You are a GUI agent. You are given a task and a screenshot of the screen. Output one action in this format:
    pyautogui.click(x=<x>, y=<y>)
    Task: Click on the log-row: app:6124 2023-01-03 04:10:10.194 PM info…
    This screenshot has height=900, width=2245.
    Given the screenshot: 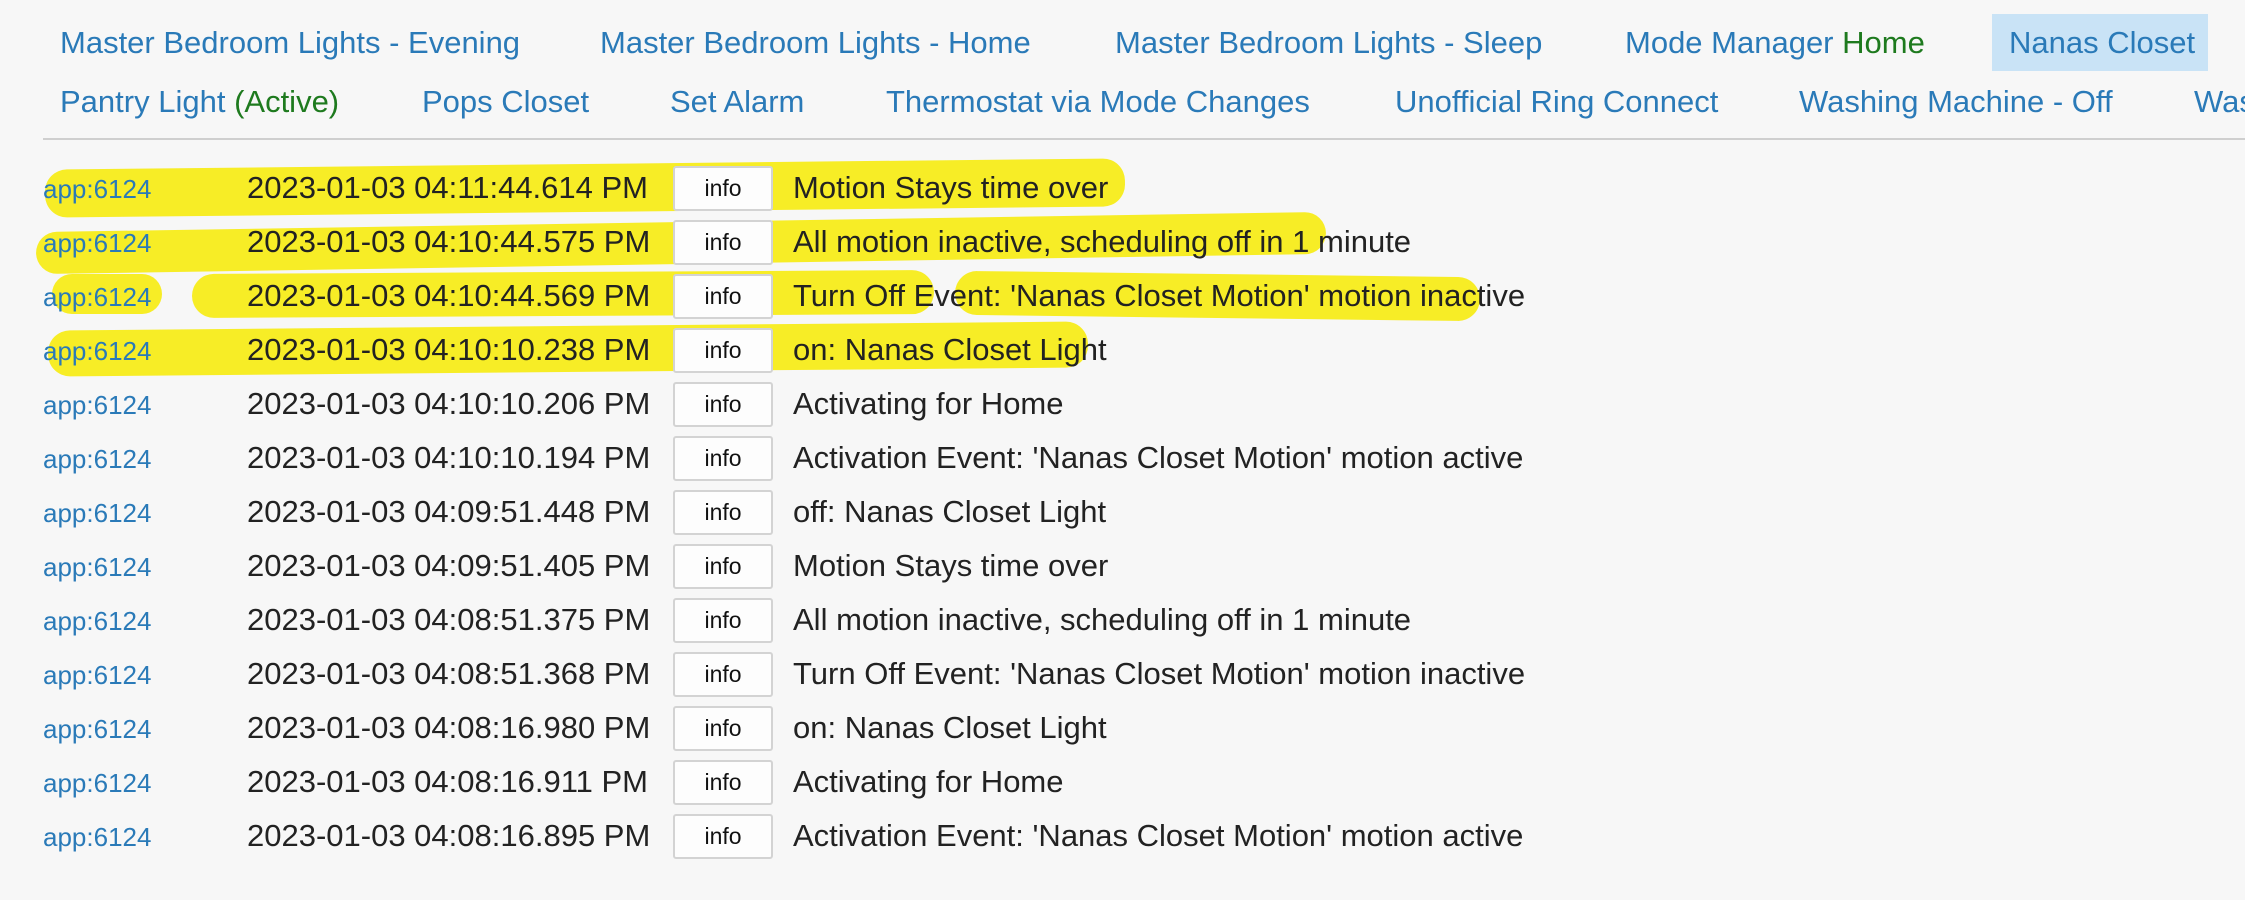 What is the action you would take?
    pyautogui.click(x=1122, y=461)
    